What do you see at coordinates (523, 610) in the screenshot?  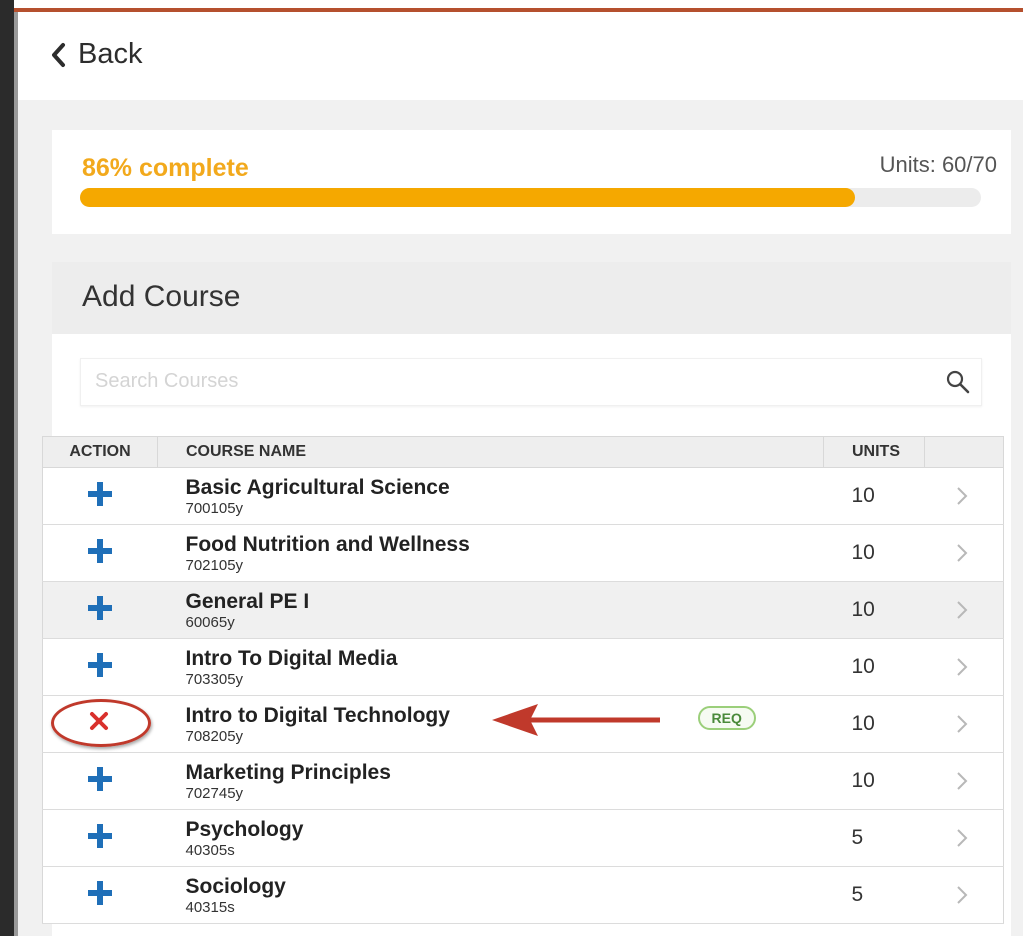 I see `table-row: General PE I 60065y 10` at bounding box center [523, 610].